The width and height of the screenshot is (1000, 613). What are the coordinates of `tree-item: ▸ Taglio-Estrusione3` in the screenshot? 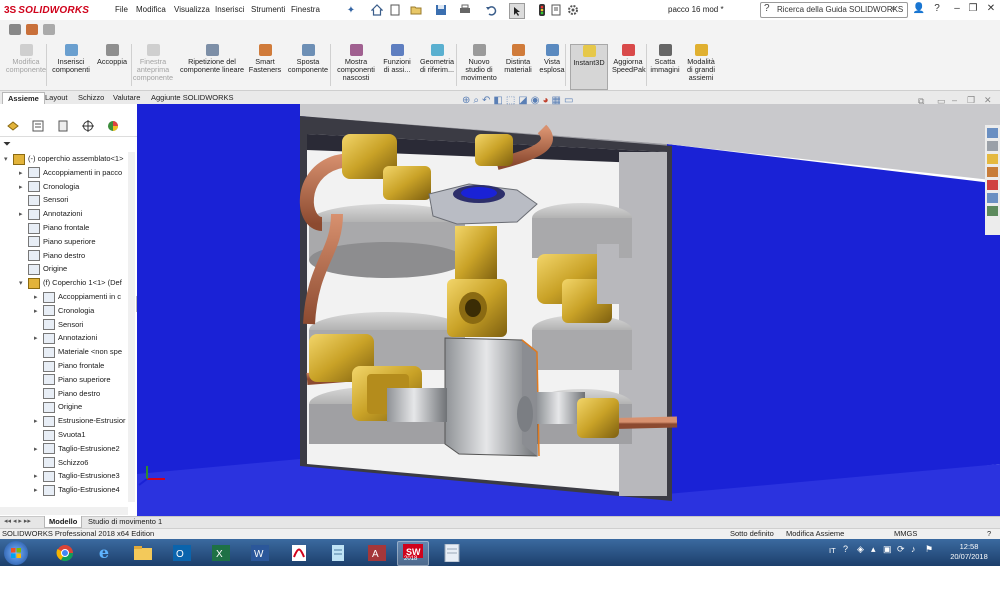 It's located at (77, 476).